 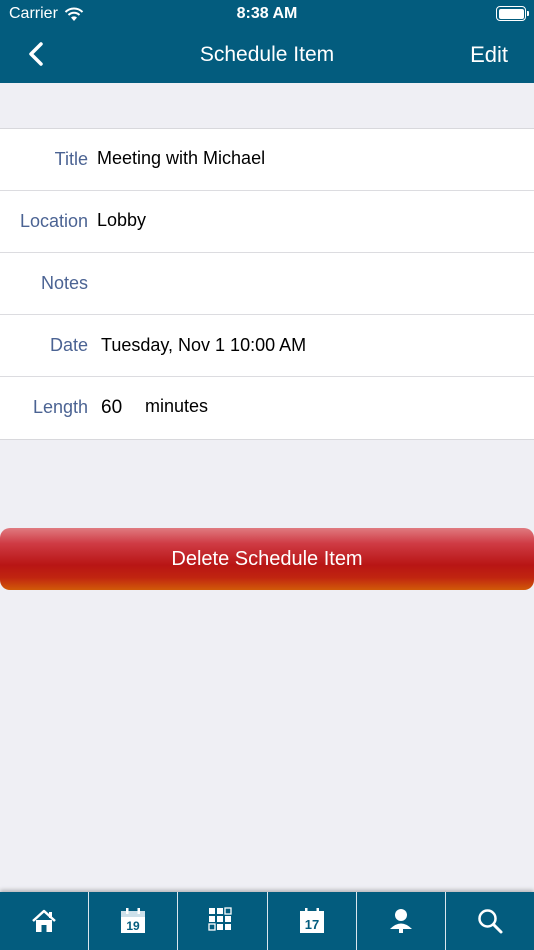 I want to click on navigation-bar: Schedule Item Edit, so click(x=267, y=55).